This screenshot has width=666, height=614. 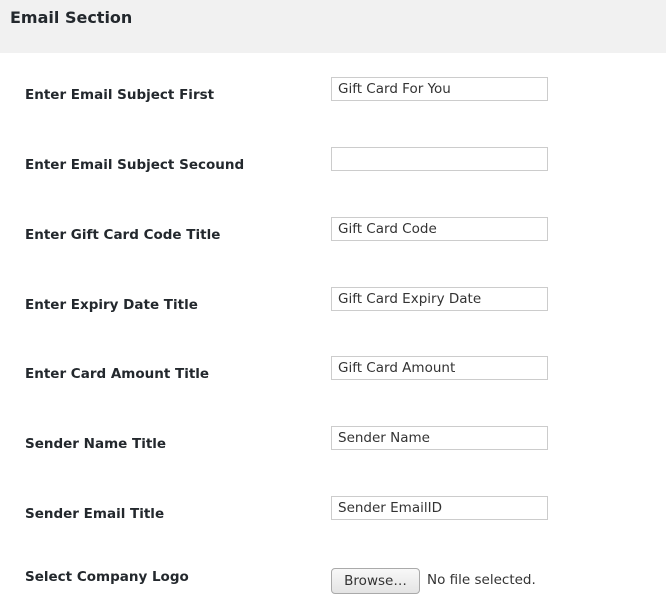 I want to click on field-row-gift-card-code-title: Enter Gift Card Code Title, so click(x=333, y=237).